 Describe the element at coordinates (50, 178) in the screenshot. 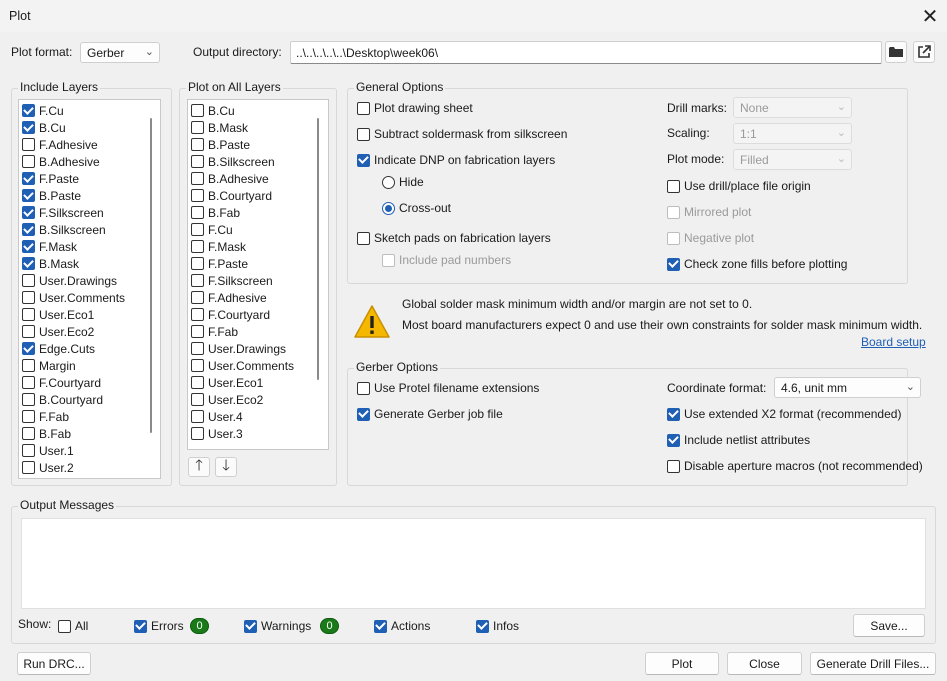

I see `layer-list-item: F.Paste` at that location.